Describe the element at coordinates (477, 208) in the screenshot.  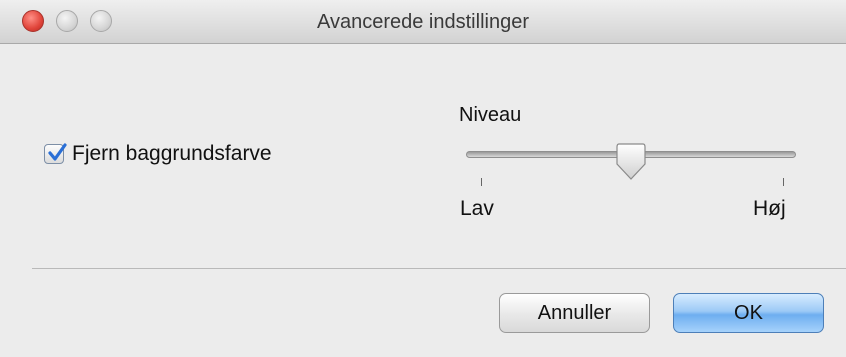
I see `level-low-label: Lav` at that location.